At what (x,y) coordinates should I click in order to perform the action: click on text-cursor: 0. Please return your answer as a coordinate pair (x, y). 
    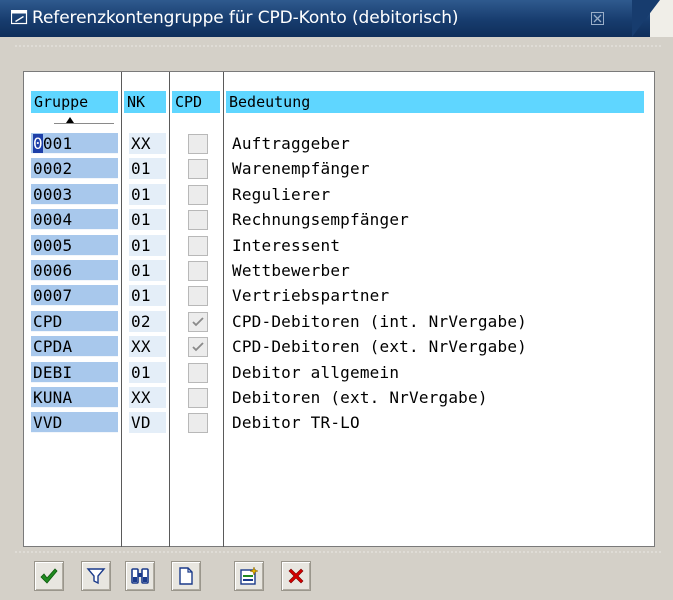
    Looking at the image, I should click on (38, 143).